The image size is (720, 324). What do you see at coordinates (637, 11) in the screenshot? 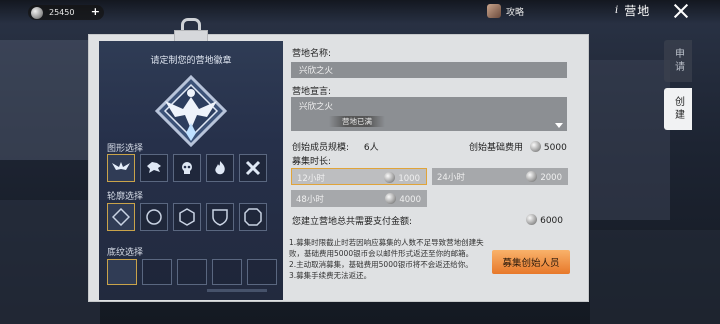
I see `page-title: 营地` at bounding box center [637, 11].